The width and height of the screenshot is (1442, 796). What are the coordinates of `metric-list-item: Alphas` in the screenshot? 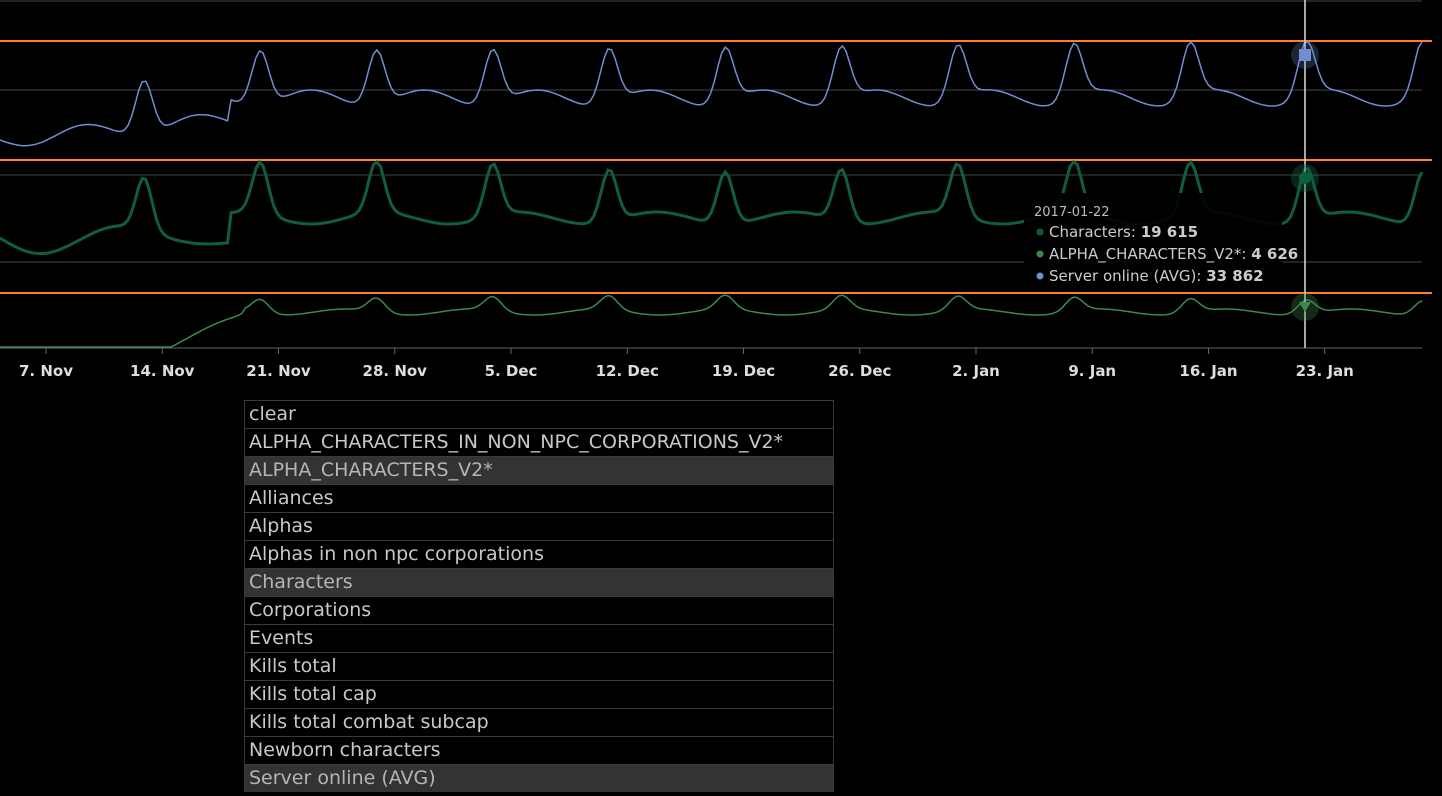 It's located at (539, 526).